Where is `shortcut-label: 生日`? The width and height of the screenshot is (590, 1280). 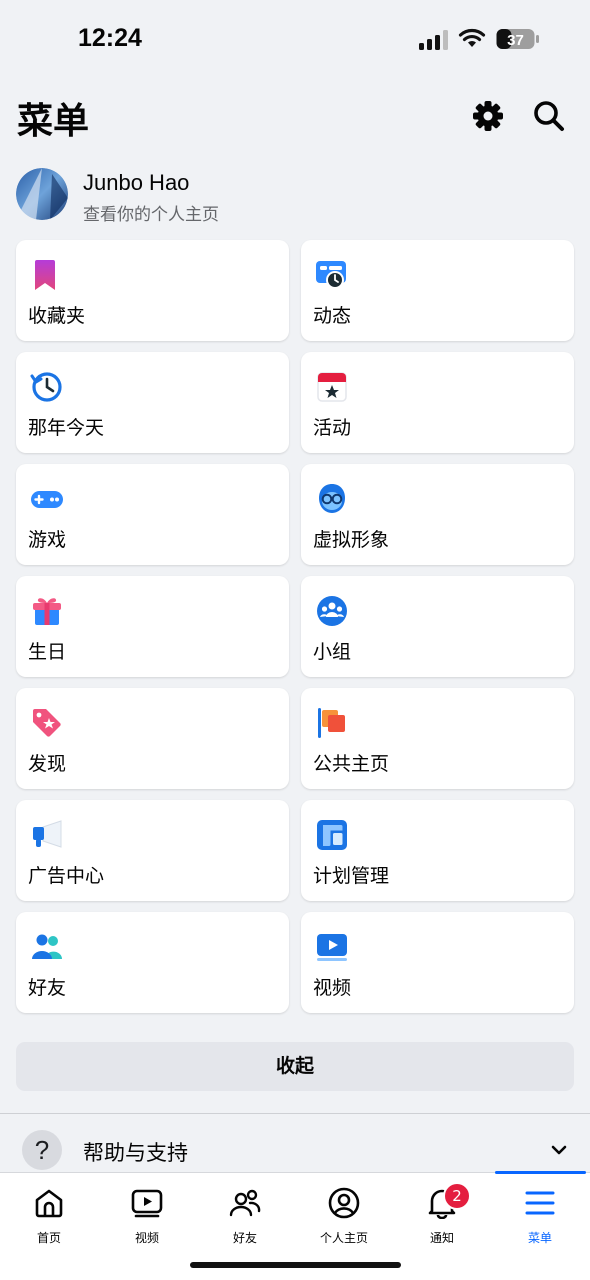 shortcut-label: 生日 is located at coordinates (47, 652).